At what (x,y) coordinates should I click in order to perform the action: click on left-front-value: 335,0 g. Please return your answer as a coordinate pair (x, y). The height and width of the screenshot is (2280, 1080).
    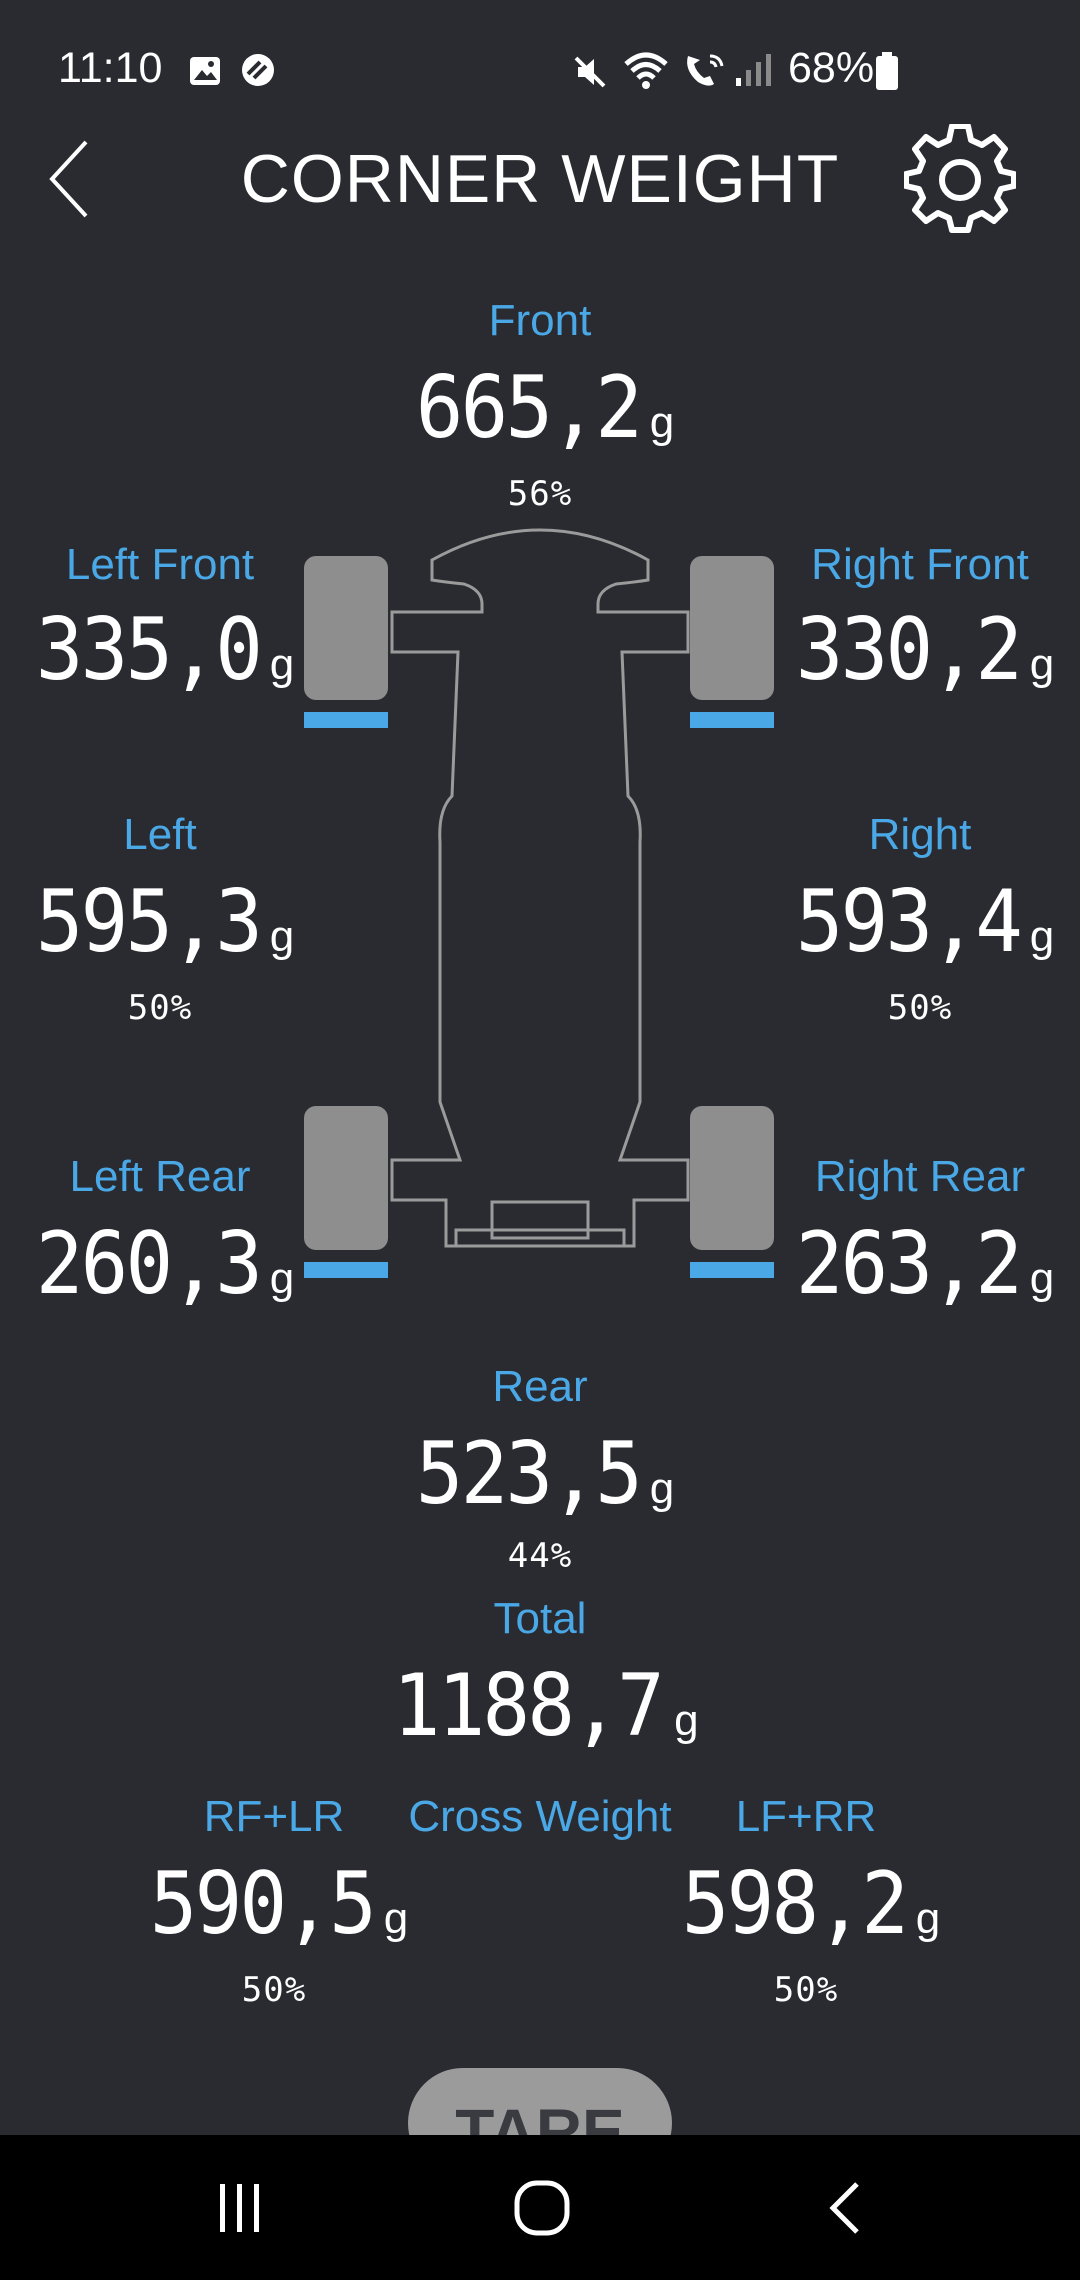
    Looking at the image, I should click on (160, 650).